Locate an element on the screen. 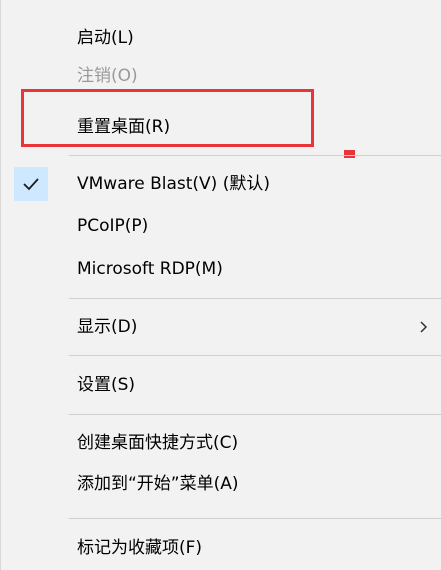 This screenshot has height=570, width=441. menu-item-launch: 启动(L) is located at coordinates (221, 38).